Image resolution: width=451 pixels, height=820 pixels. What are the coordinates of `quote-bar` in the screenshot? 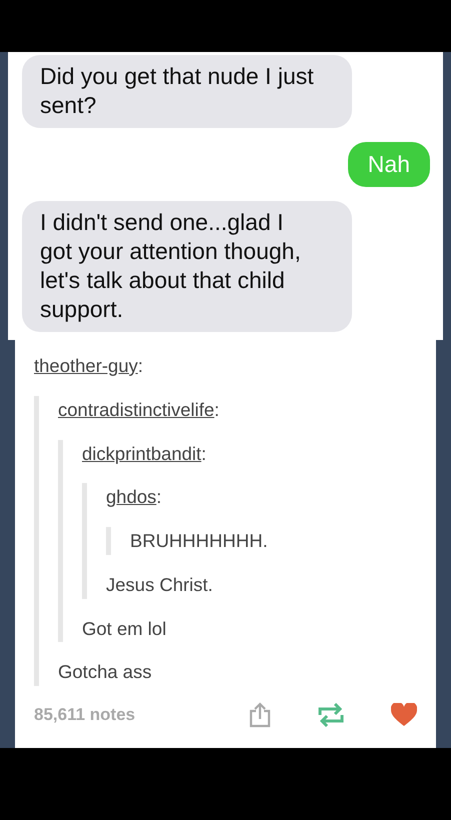 It's located at (108, 541).